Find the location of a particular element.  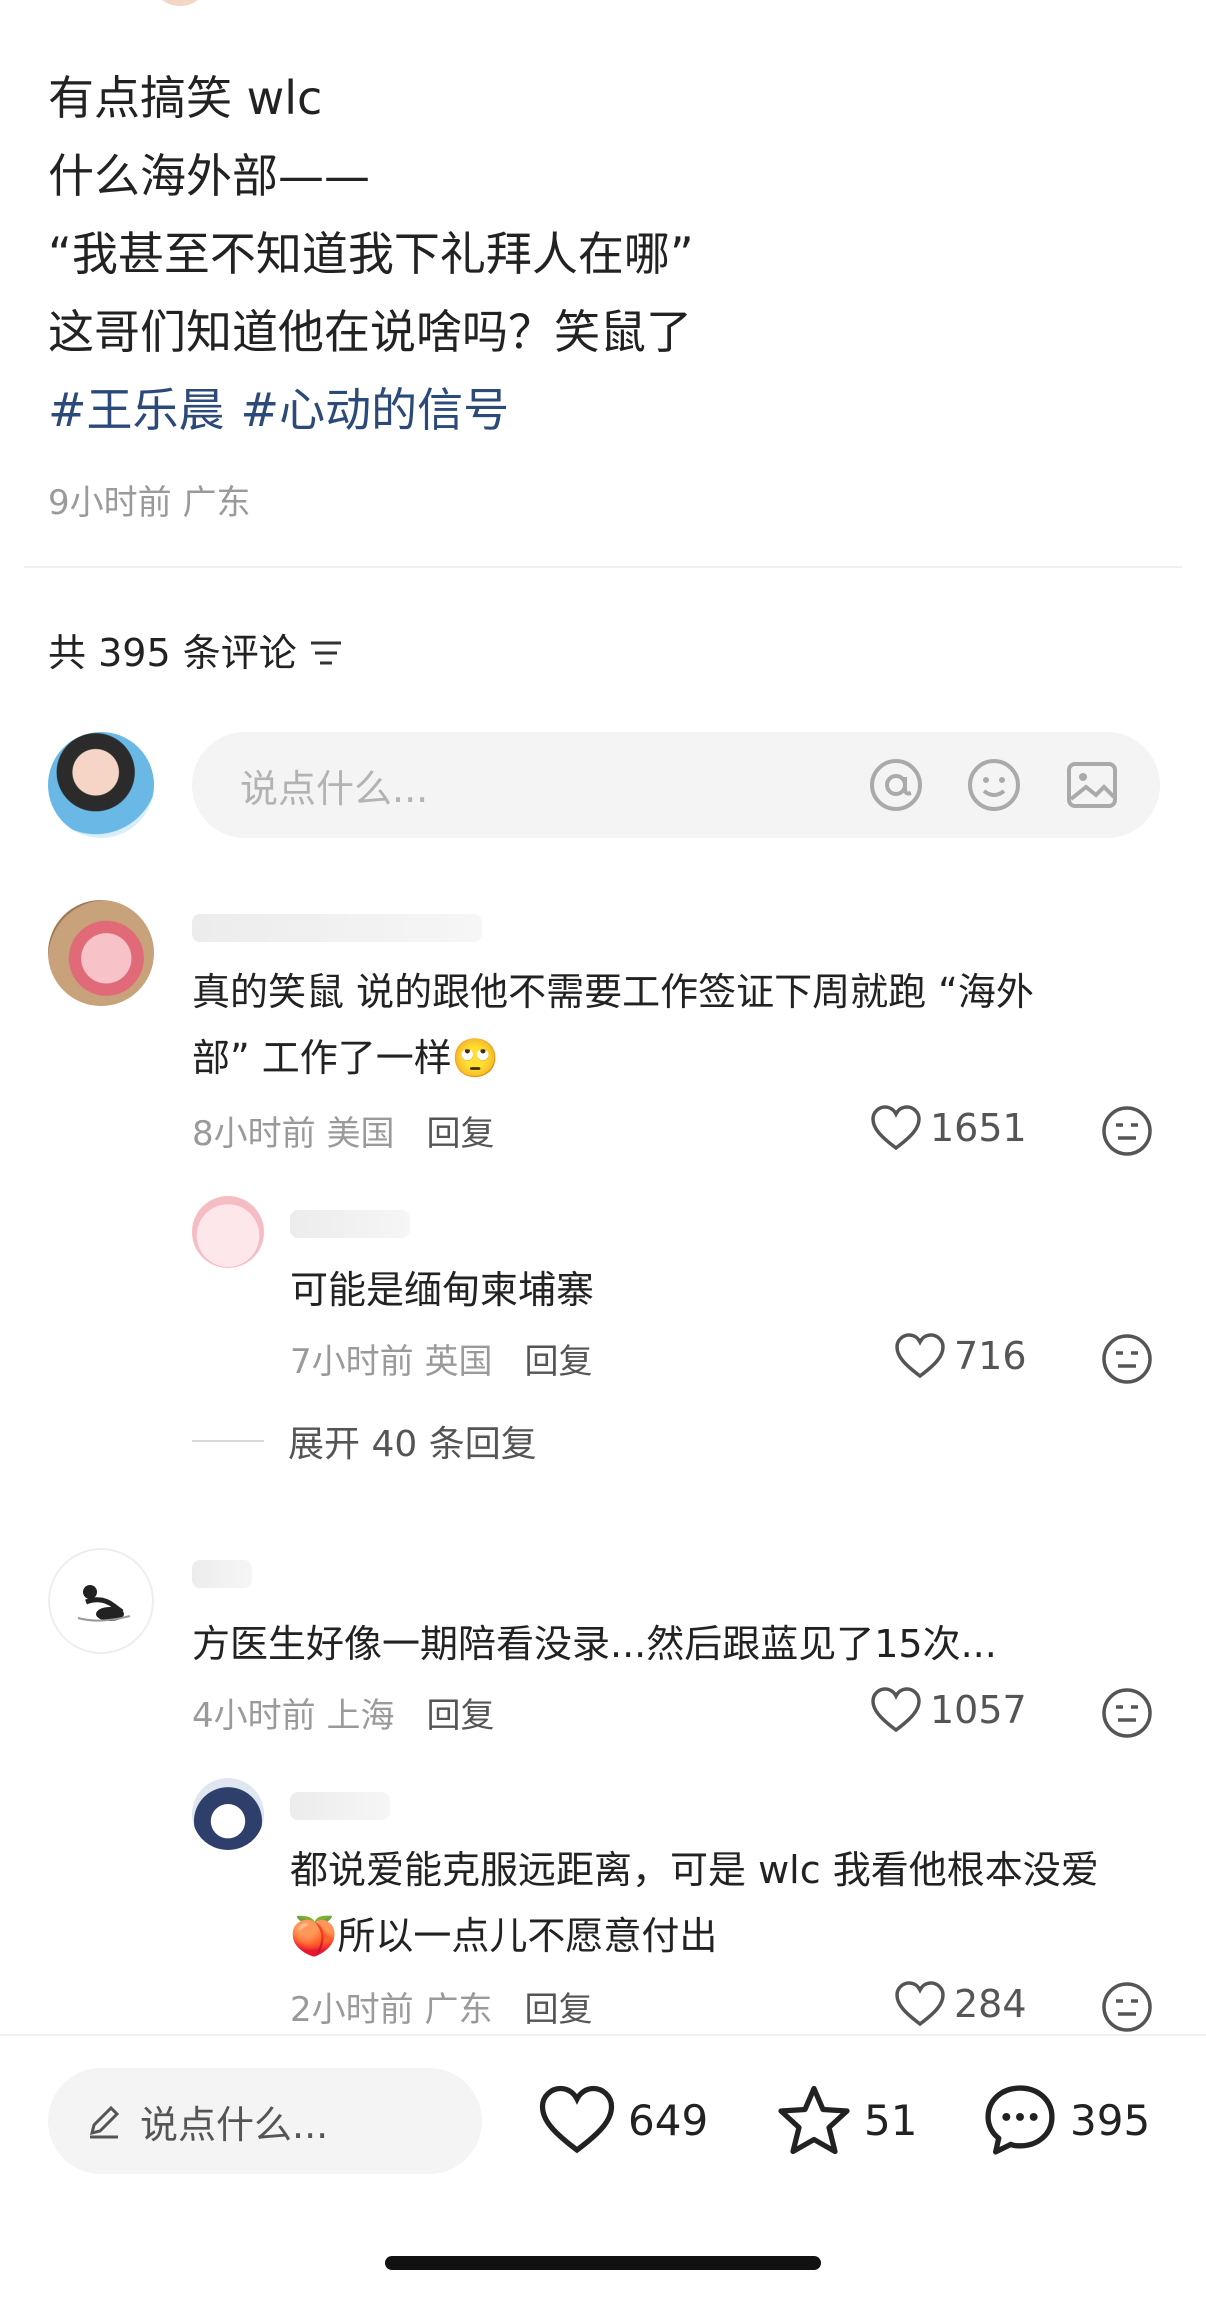

post-line-4: 这哥们知道他在说啥吗？笑鼠了 is located at coordinates (370, 332).